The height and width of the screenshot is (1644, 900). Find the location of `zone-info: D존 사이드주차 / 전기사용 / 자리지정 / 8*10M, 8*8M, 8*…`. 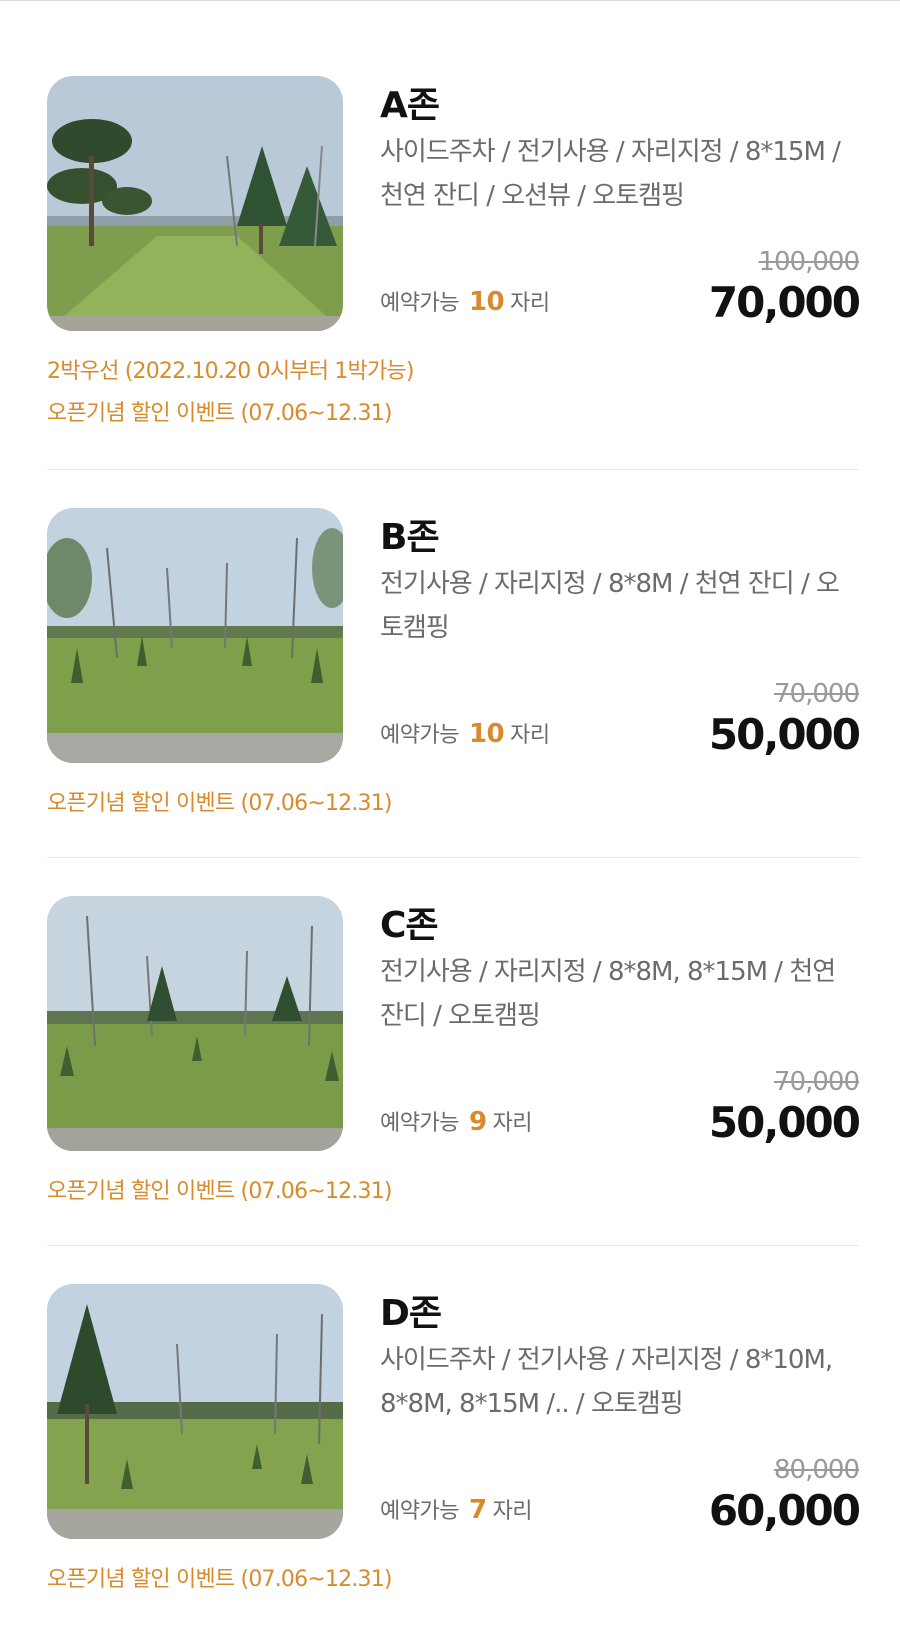

zone-info: D존 사이드주차 / 전기사용 / 자리지정 / 8*10M, 8*8M, 8*… is located at coordinates (620, 1411).